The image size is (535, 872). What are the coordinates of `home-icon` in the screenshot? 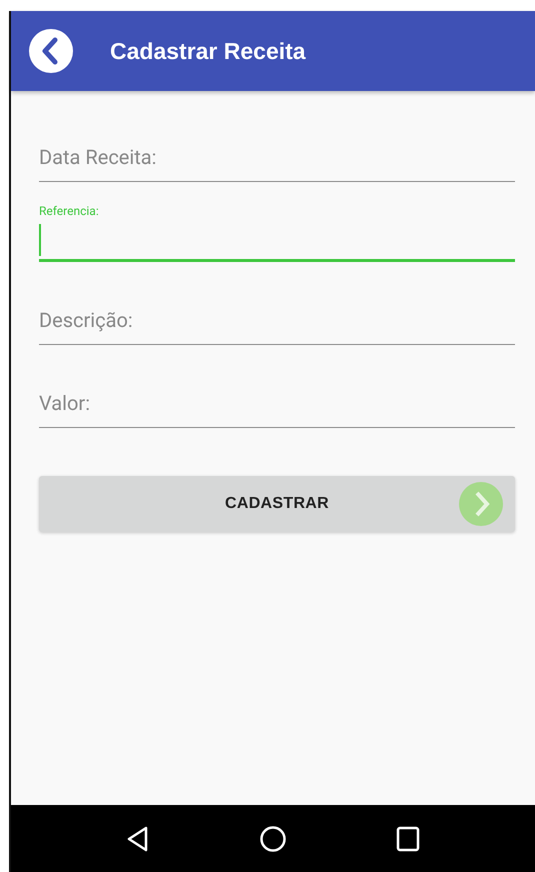 It's located at (272, 838).